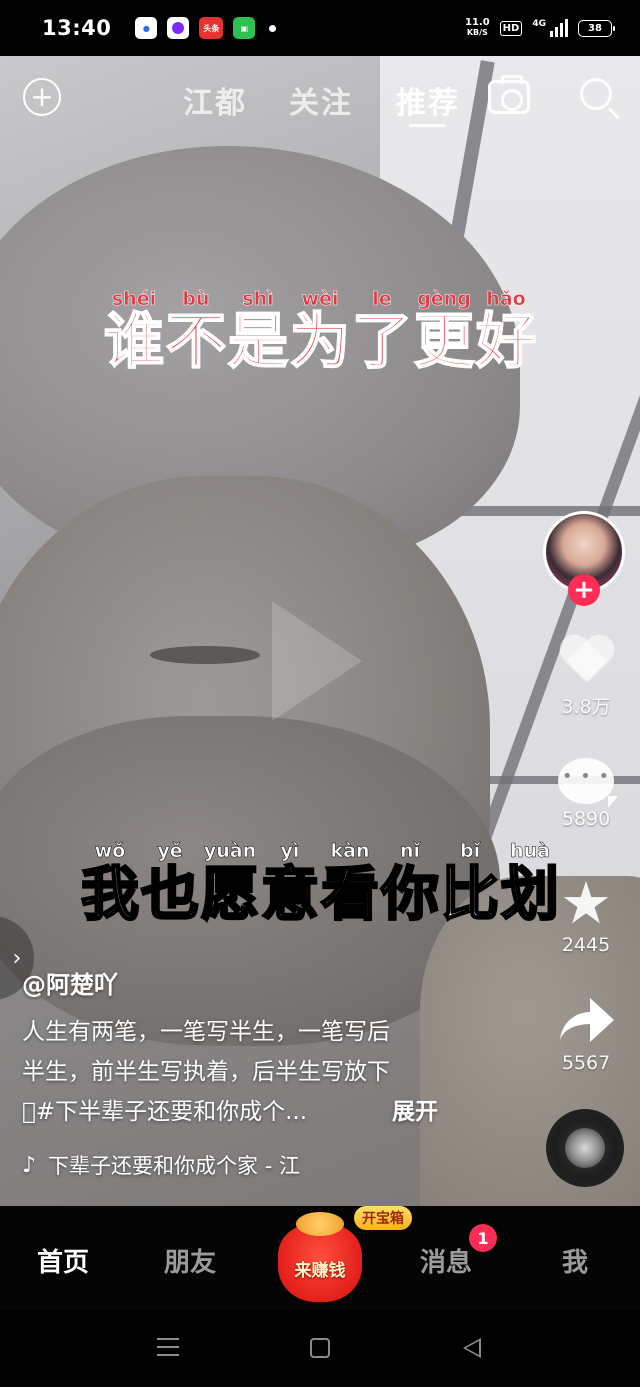  Describe the element at coordinates (320, 28) in the screenshot. I see `status-bar: 13:40 ● 头条 ▣ 11.0 KB/S HD 4G 38` at that location.